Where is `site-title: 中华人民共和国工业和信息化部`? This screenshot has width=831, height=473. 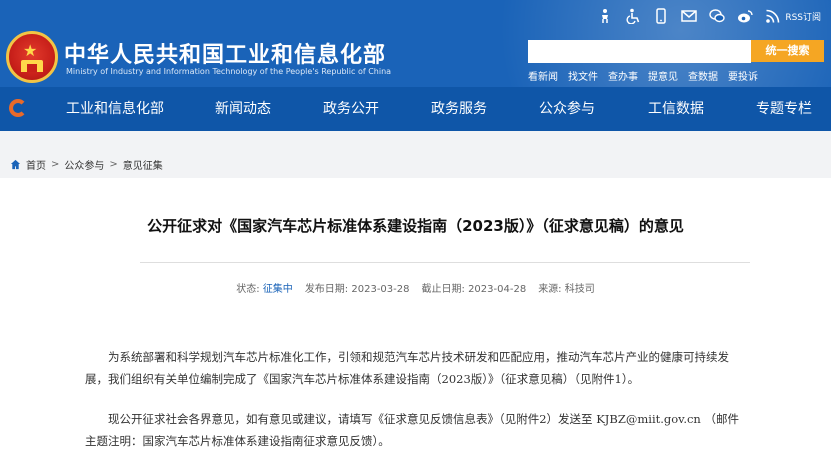
site-title: 中华人民共和国工业和信息化部 is located at coordinates (225, 53).